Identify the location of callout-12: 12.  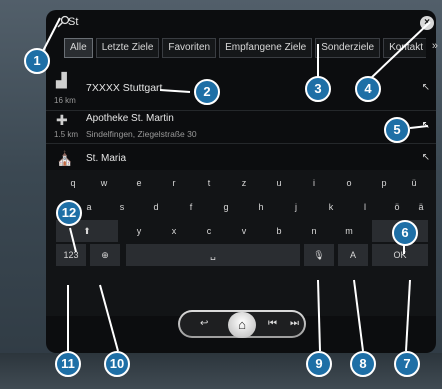
(69, 213).